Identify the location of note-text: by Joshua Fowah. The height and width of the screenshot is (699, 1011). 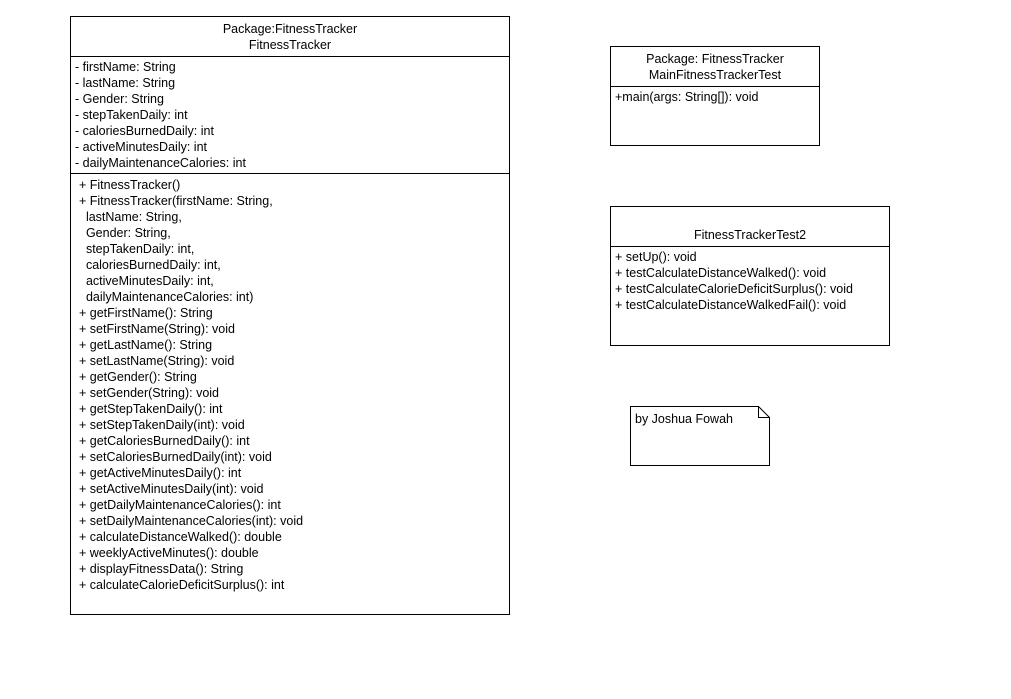
(684, 419).